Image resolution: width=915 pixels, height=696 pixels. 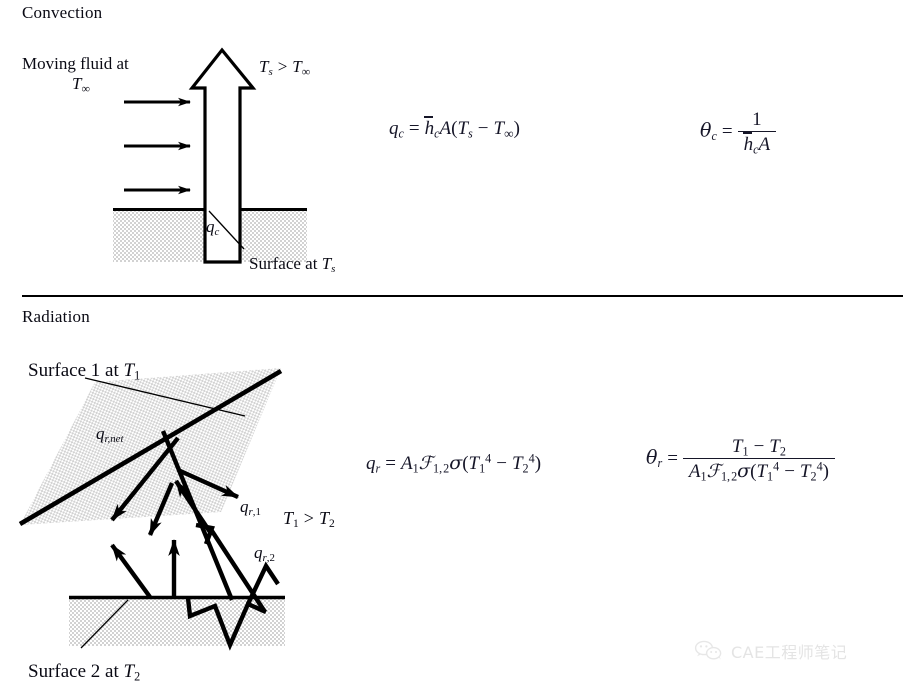 What do you see at coordinates (161, 509) in the screenshot?
I see `ray-arrow-down-left` at bounding box center [161, 509].